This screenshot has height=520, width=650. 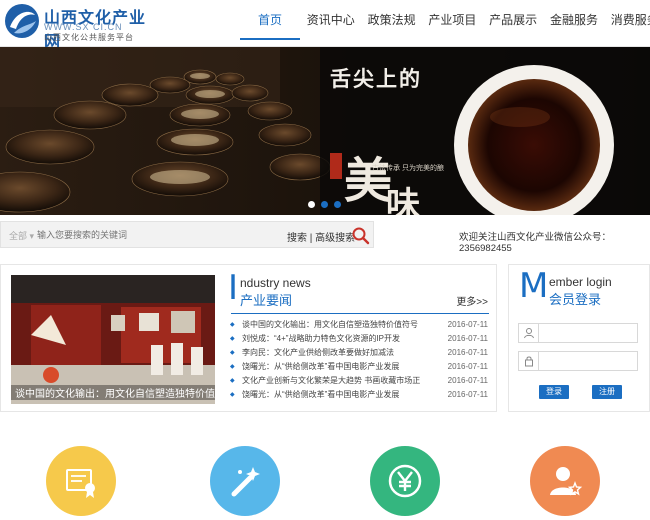 I want to click on lock-icon, so click(x=529, y=361).